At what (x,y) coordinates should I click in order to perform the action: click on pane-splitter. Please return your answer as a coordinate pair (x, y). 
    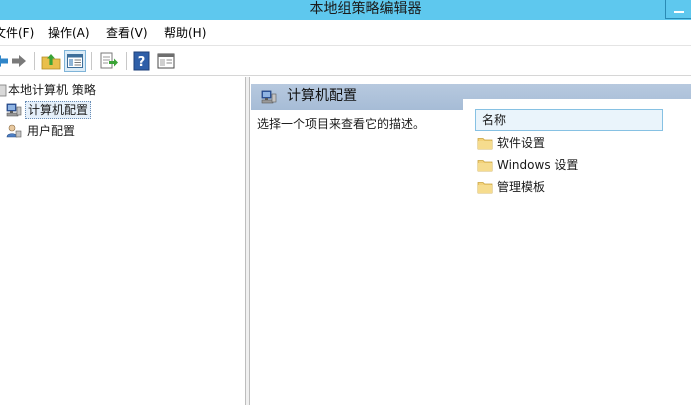
    Looking at the image, I should click on (248, 241).